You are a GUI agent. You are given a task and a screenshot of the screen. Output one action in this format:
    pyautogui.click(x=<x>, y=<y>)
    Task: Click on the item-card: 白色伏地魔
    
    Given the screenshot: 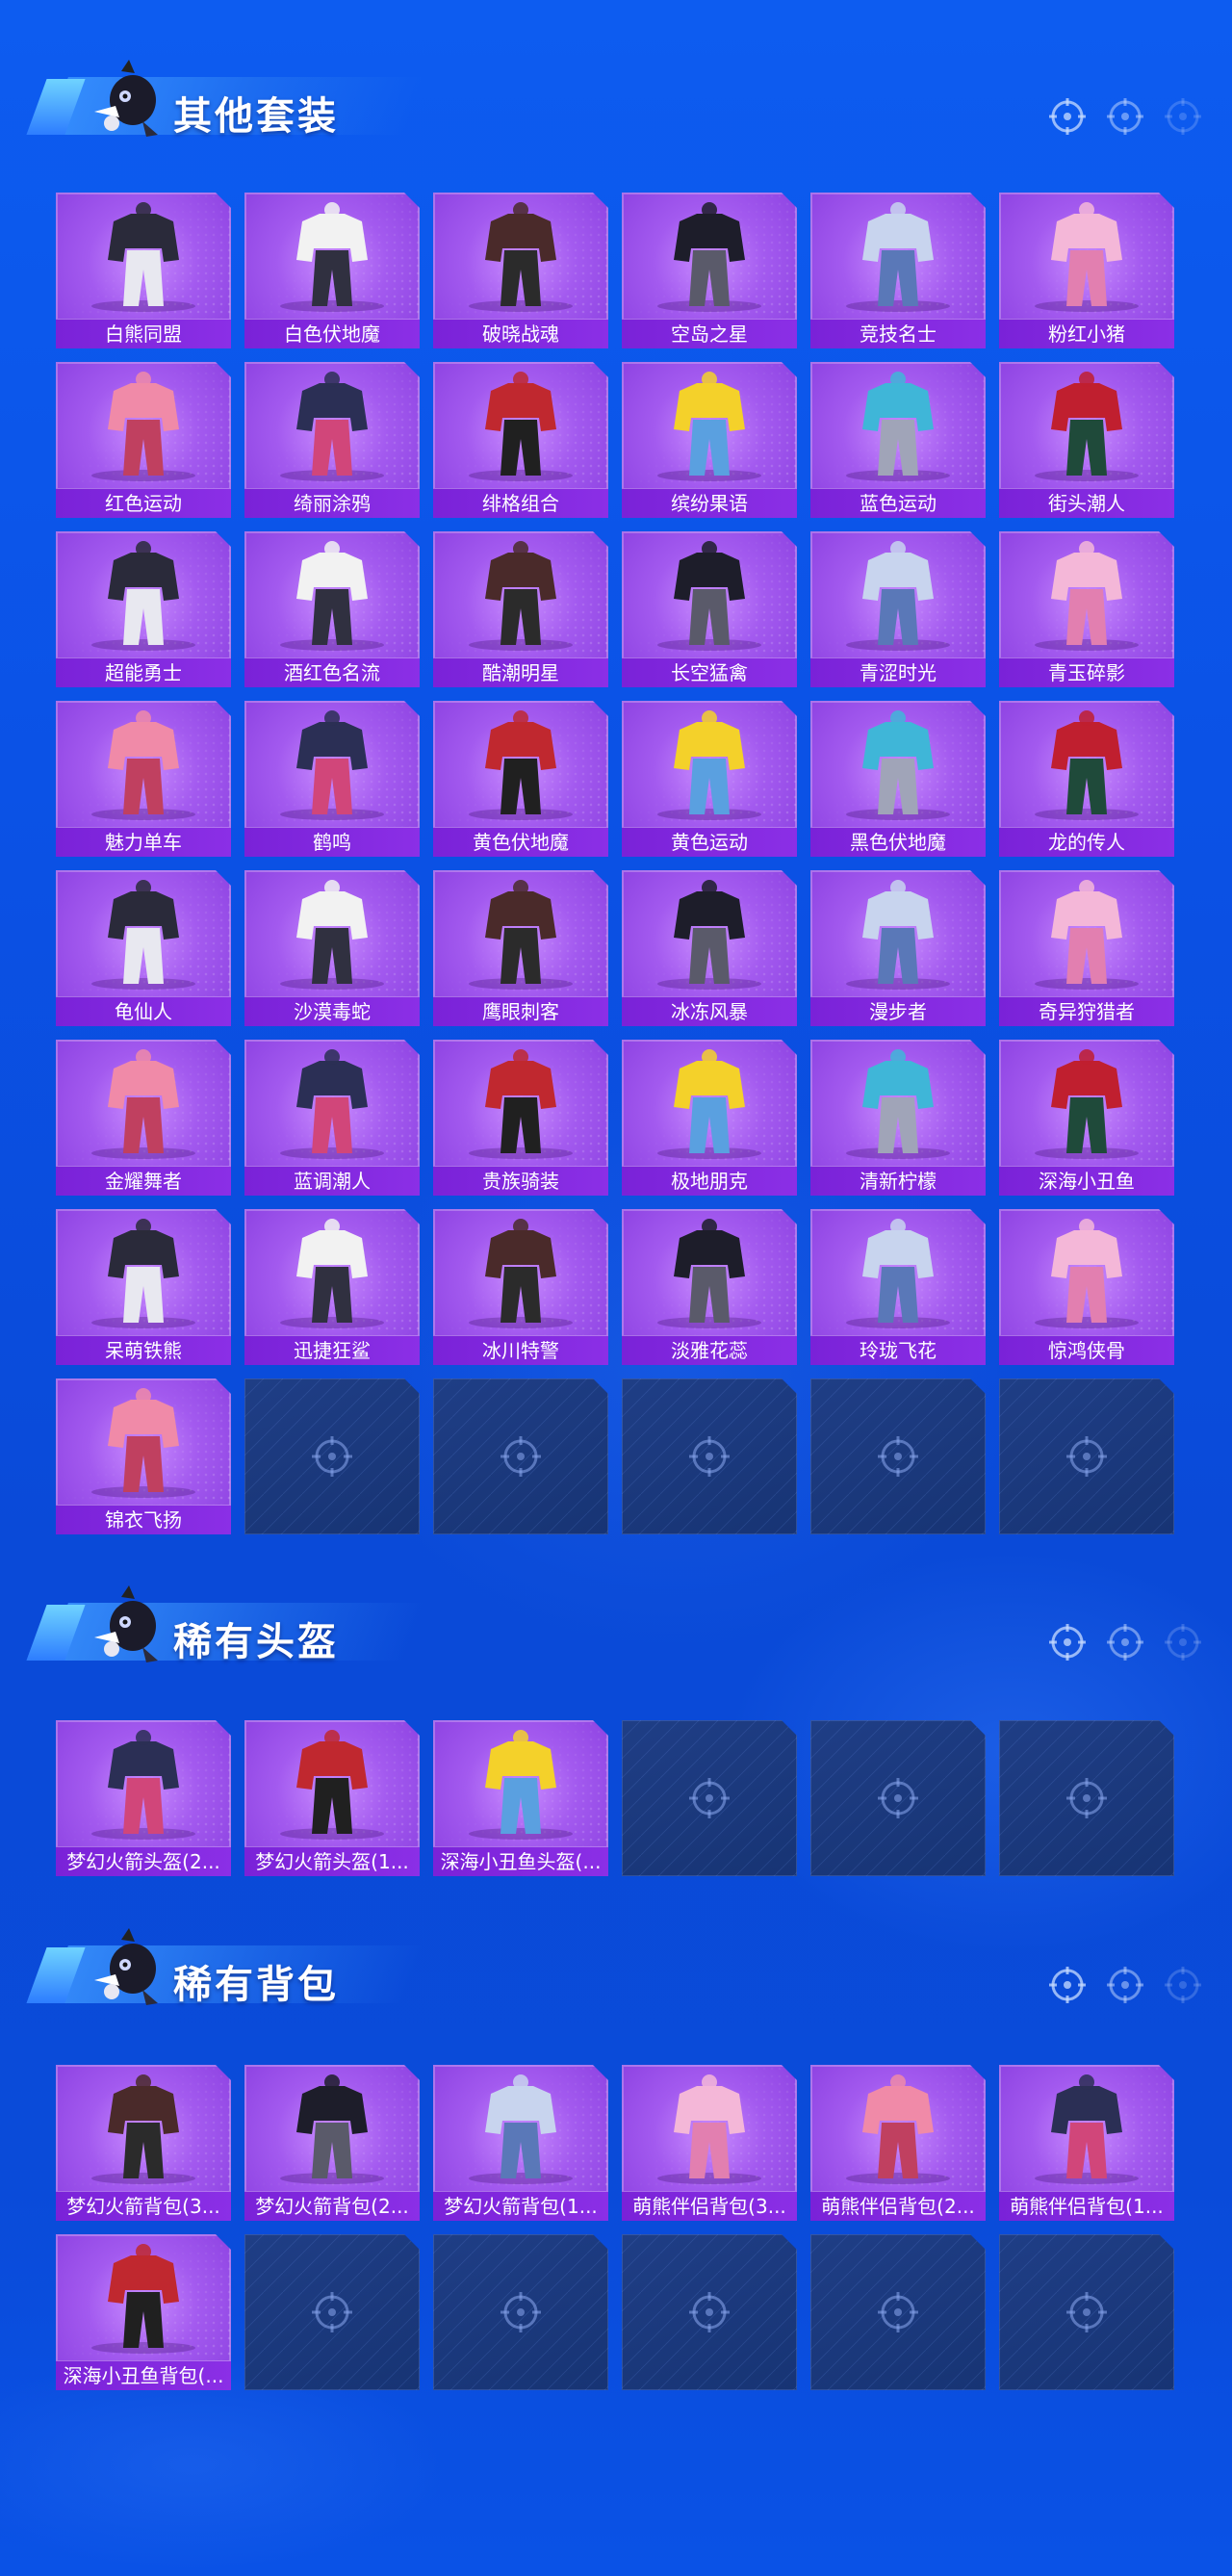 What is the action you would take?
    pyautogui.click(x=332, y=271)
    